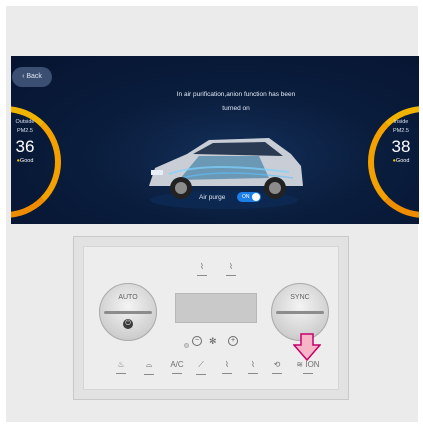  I want to click on seat-heat-driver-icon: ⌇, so click(202, 269).